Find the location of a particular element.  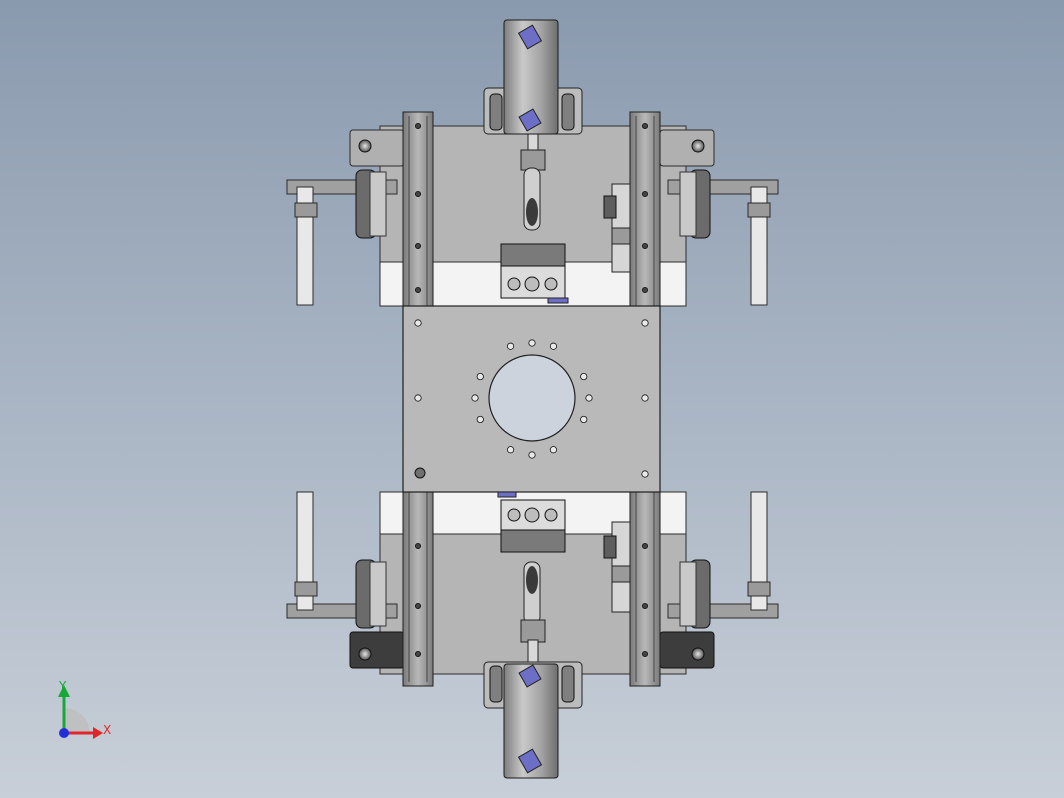

lower-valve-block is located at coordinates (533, 526).